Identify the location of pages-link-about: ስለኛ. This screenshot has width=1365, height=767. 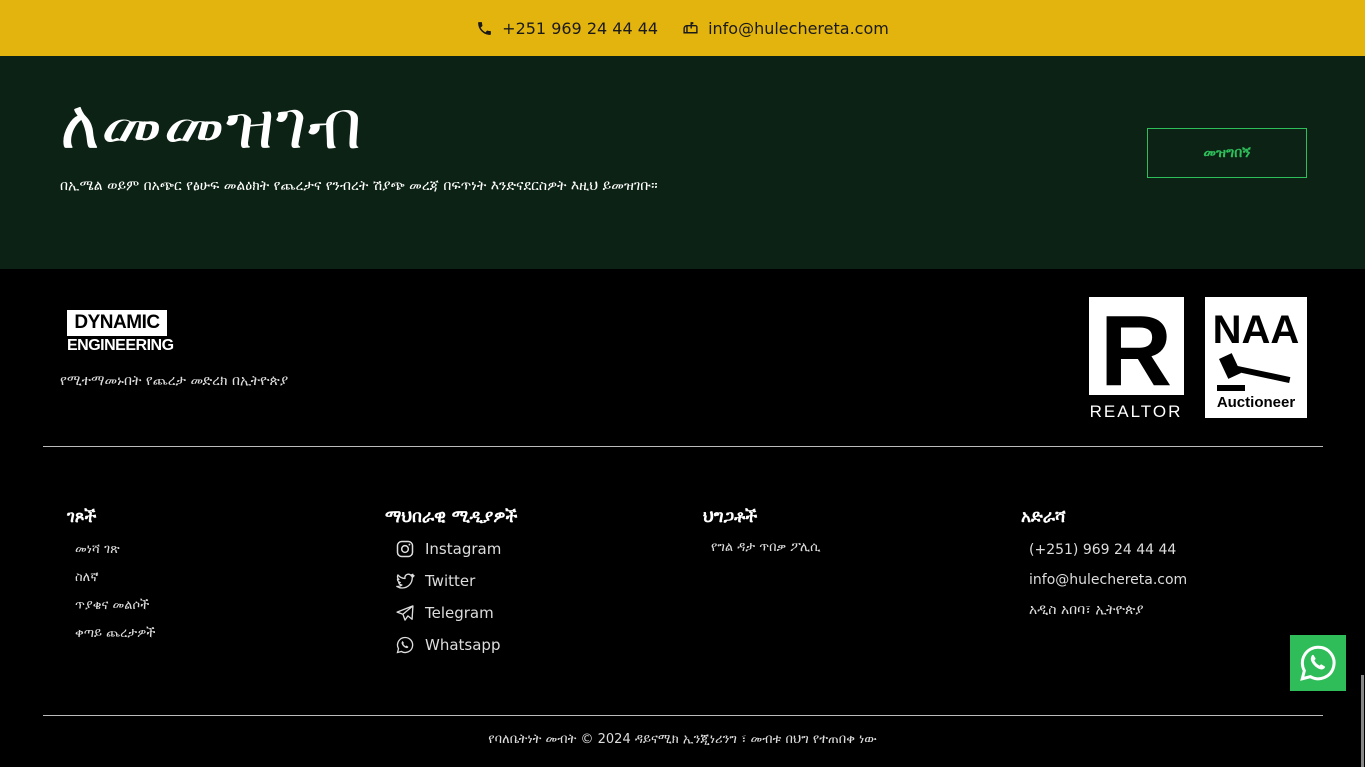
(217, 578).